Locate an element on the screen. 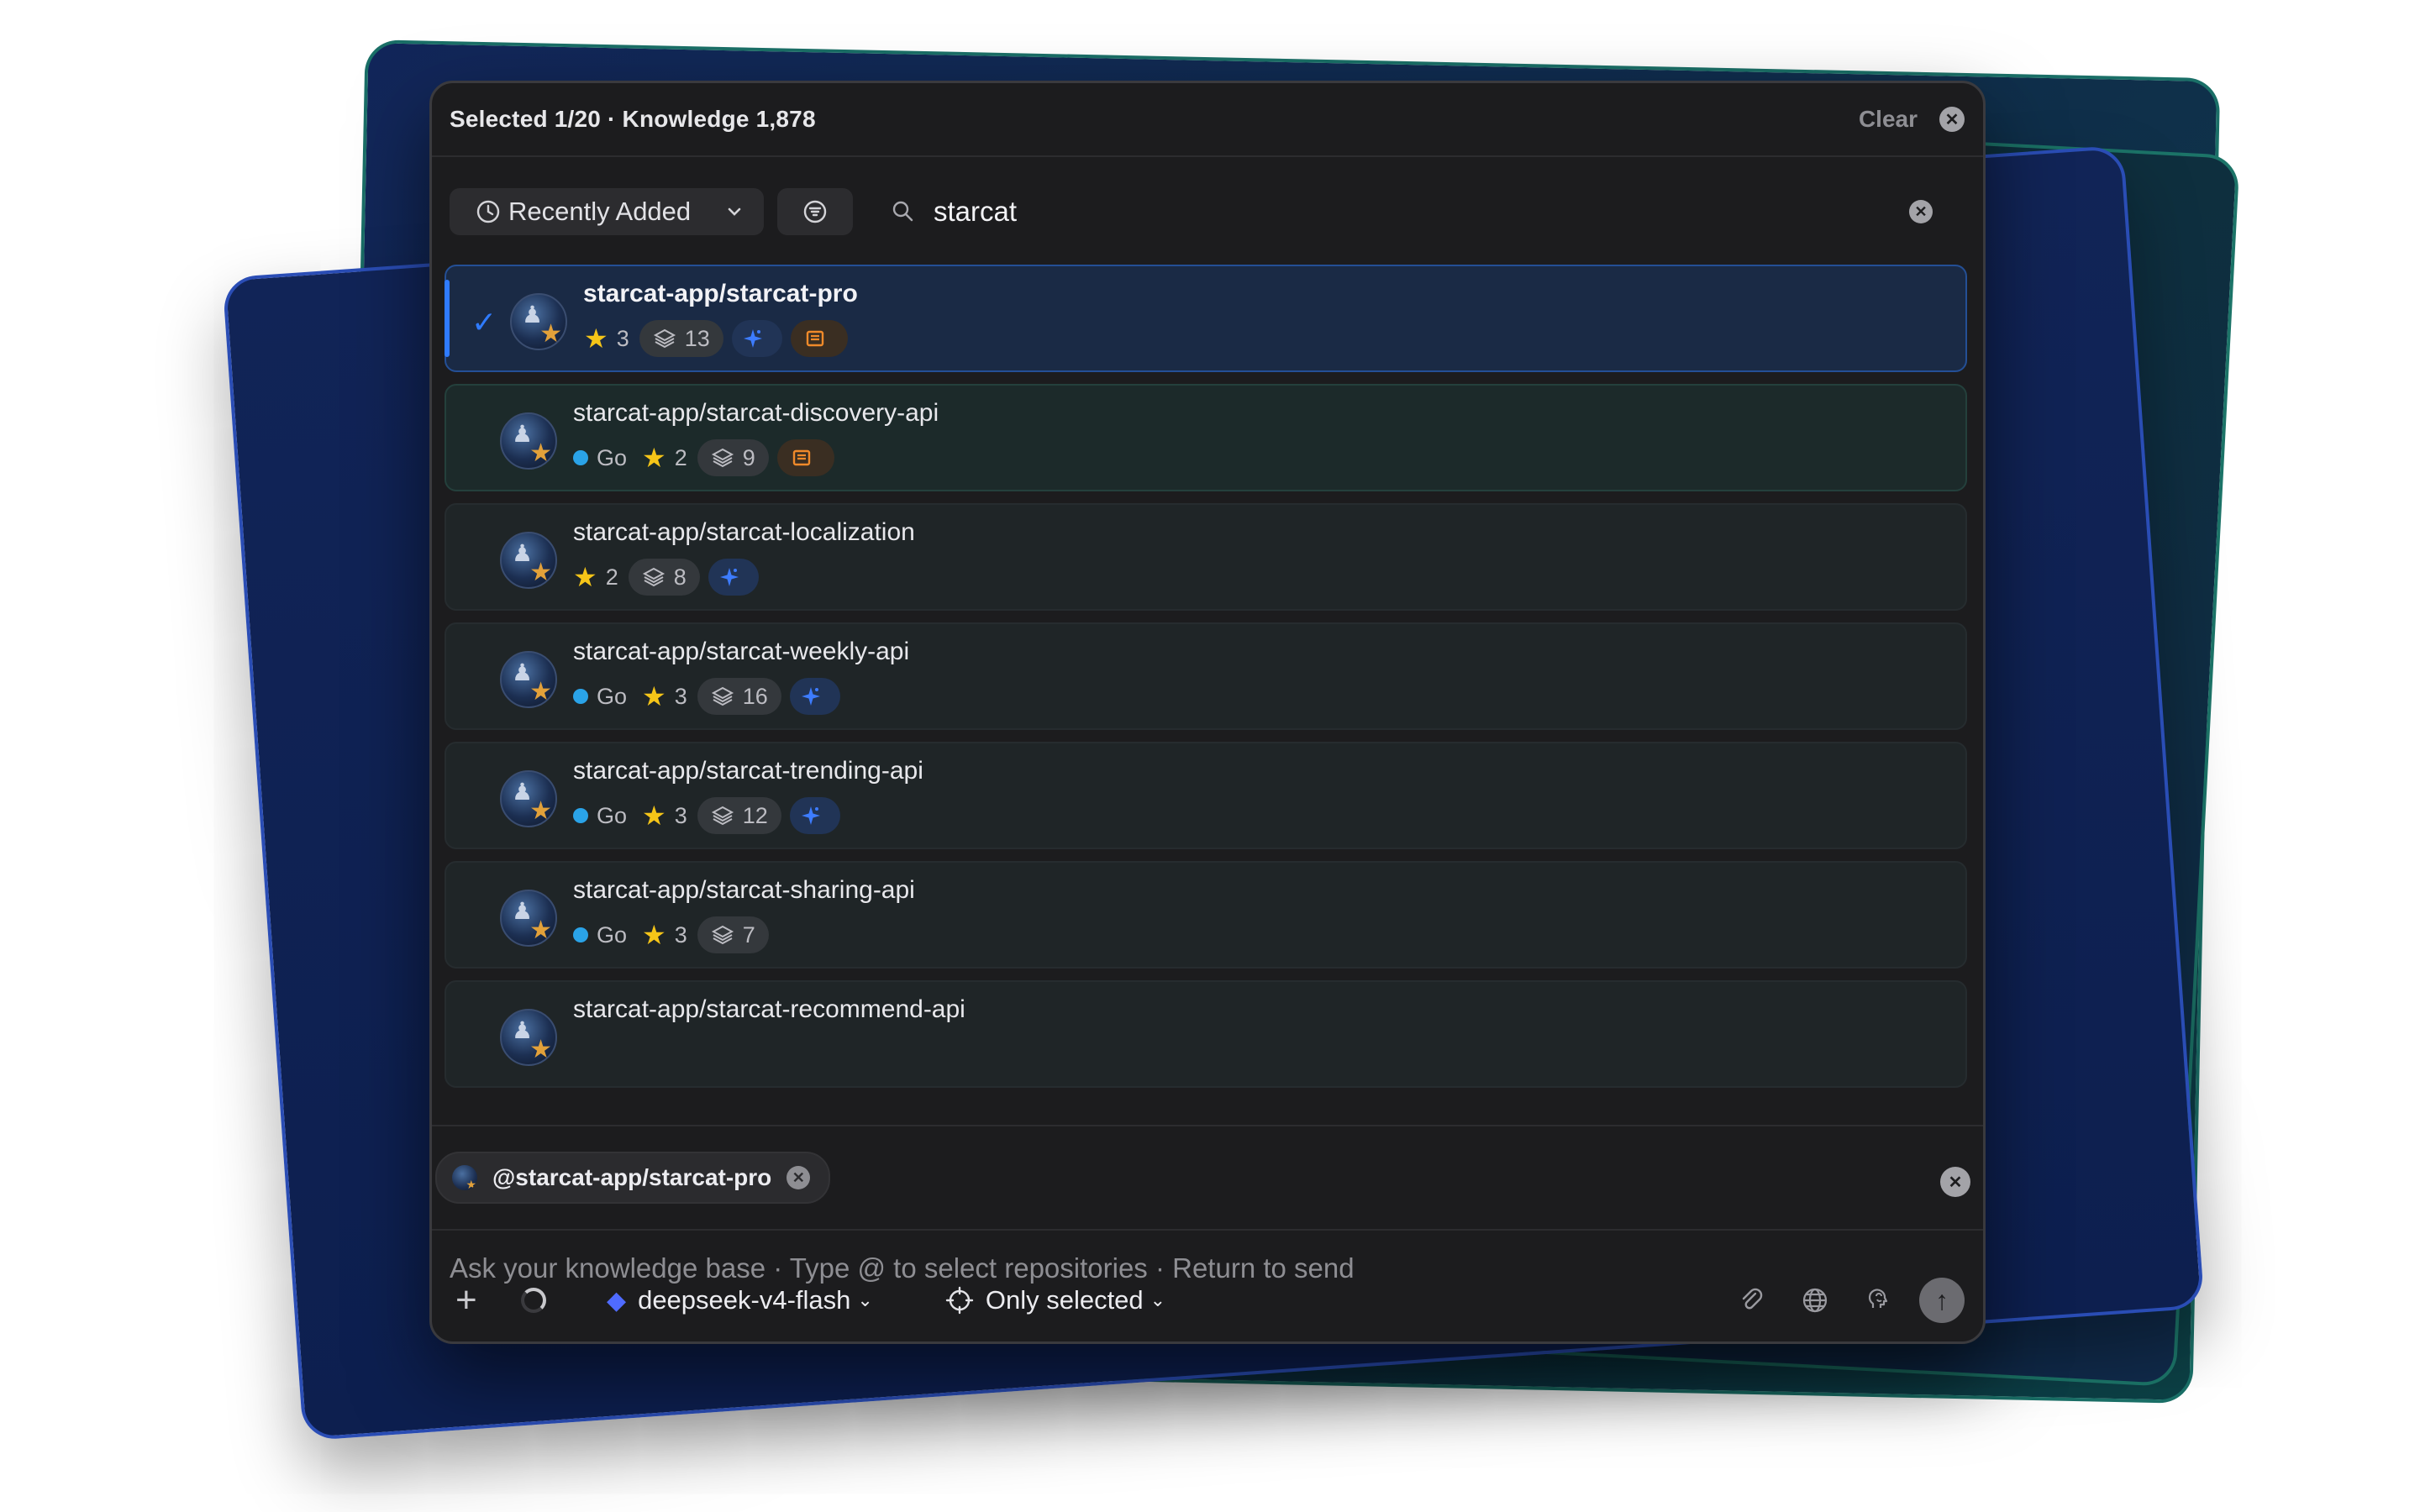 The image size is (2420, 1512). doc-count-pill: 9 is located at coordinates (733, 457).